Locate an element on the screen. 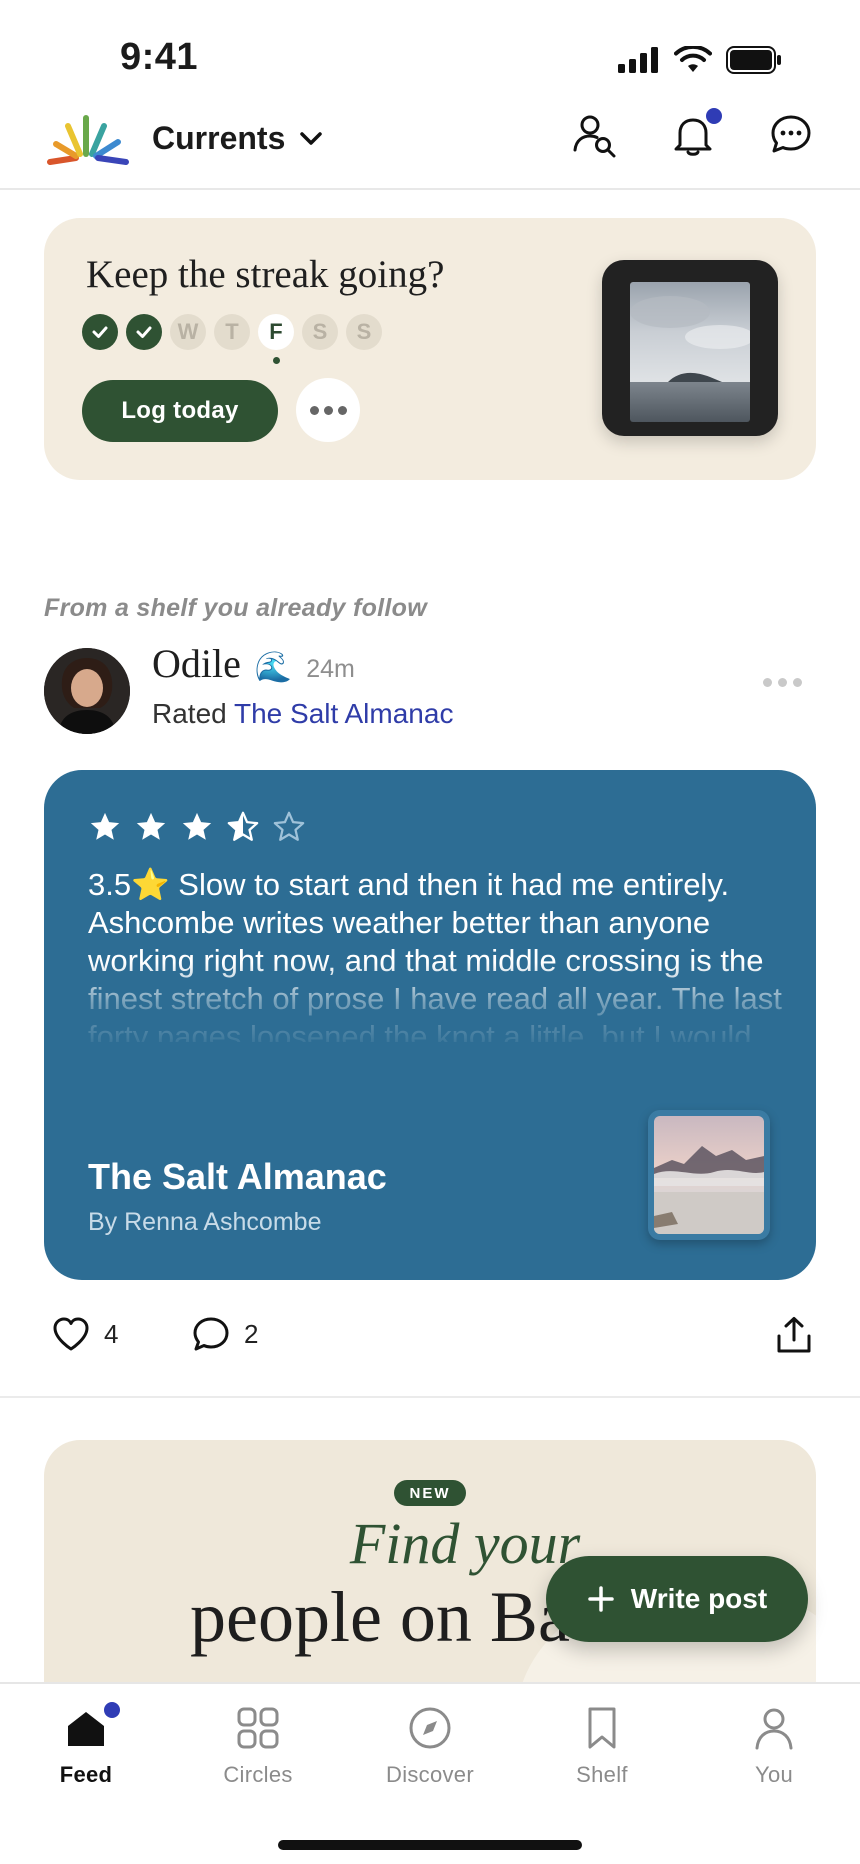 This screenshot has height=1864, width=860. messages-button is located at coordinates (791, 135).